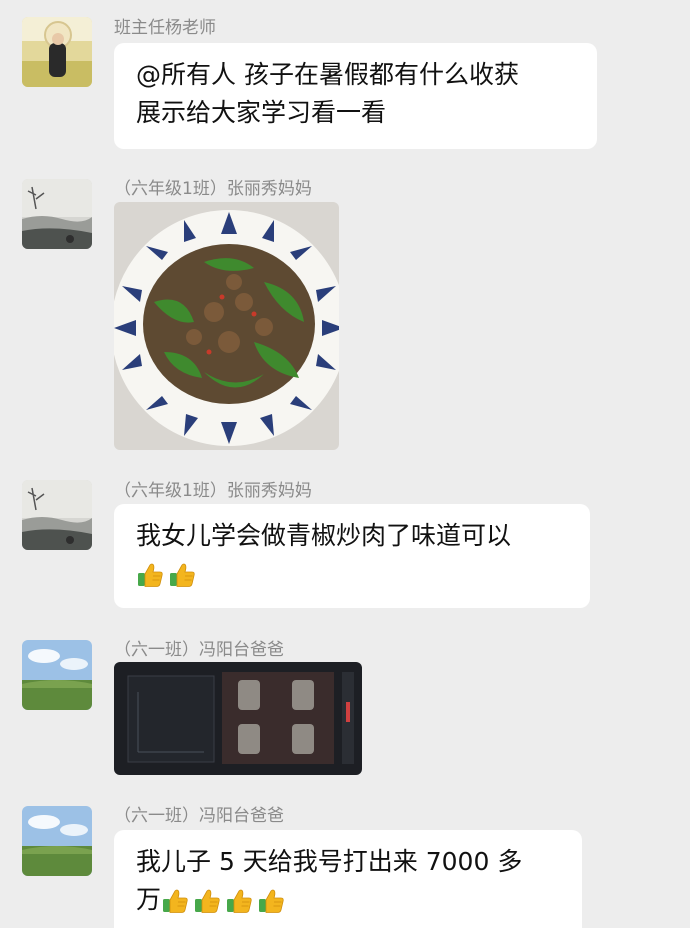  I want to click on teacher-avatar-image, so click(57, 52).